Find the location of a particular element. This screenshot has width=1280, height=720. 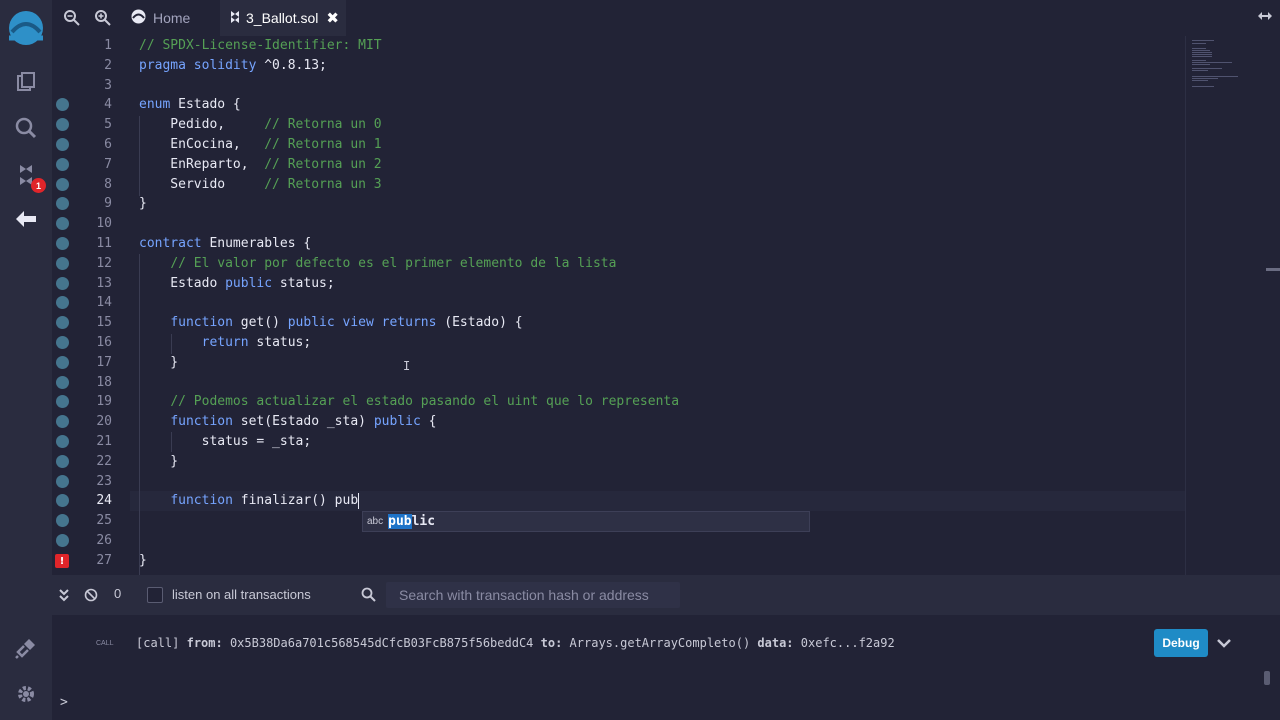

code-token: finalizar() pub is located at coordinates (295, 500).